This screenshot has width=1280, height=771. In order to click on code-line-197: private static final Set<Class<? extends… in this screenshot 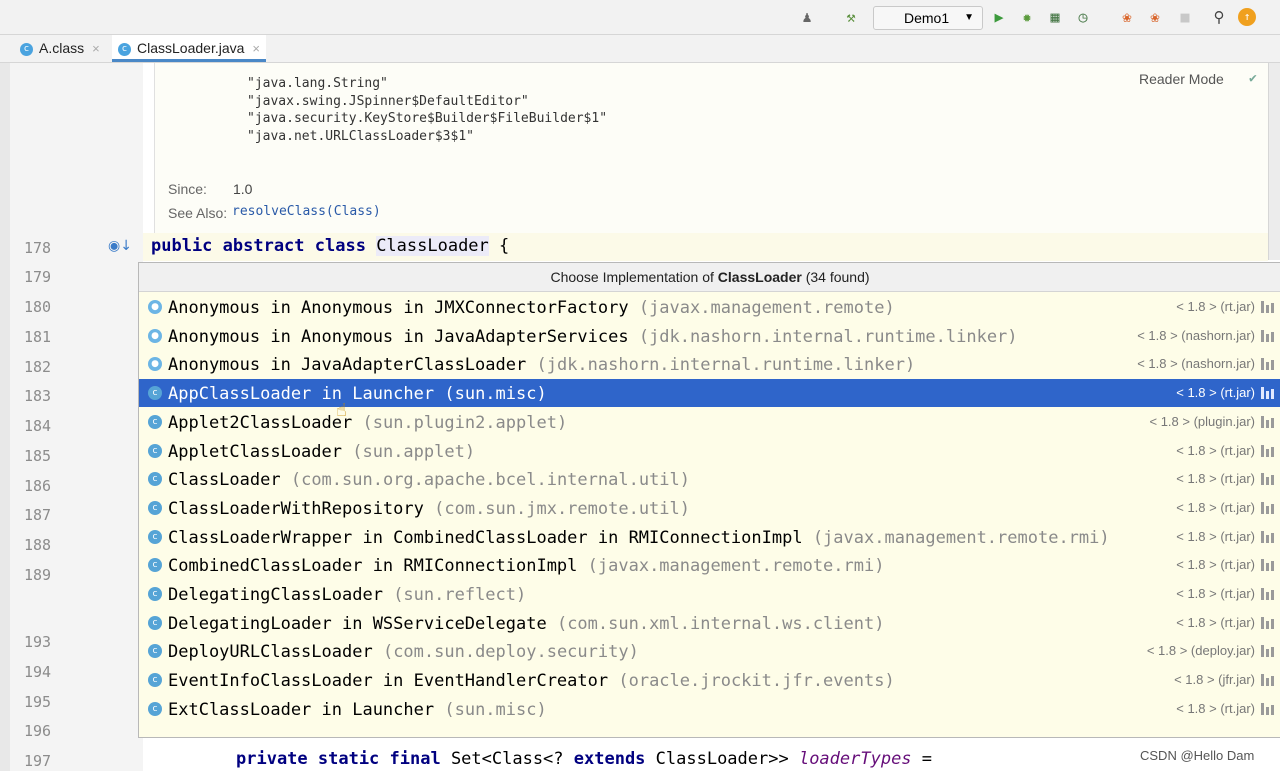, I will do `click(584, 759)`.